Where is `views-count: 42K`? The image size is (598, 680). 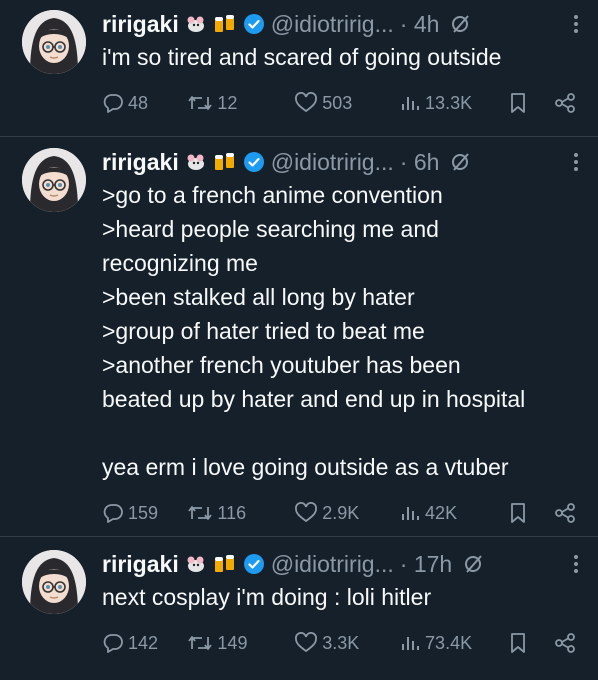
views-count: 42K is located at coordinates (441, 512).